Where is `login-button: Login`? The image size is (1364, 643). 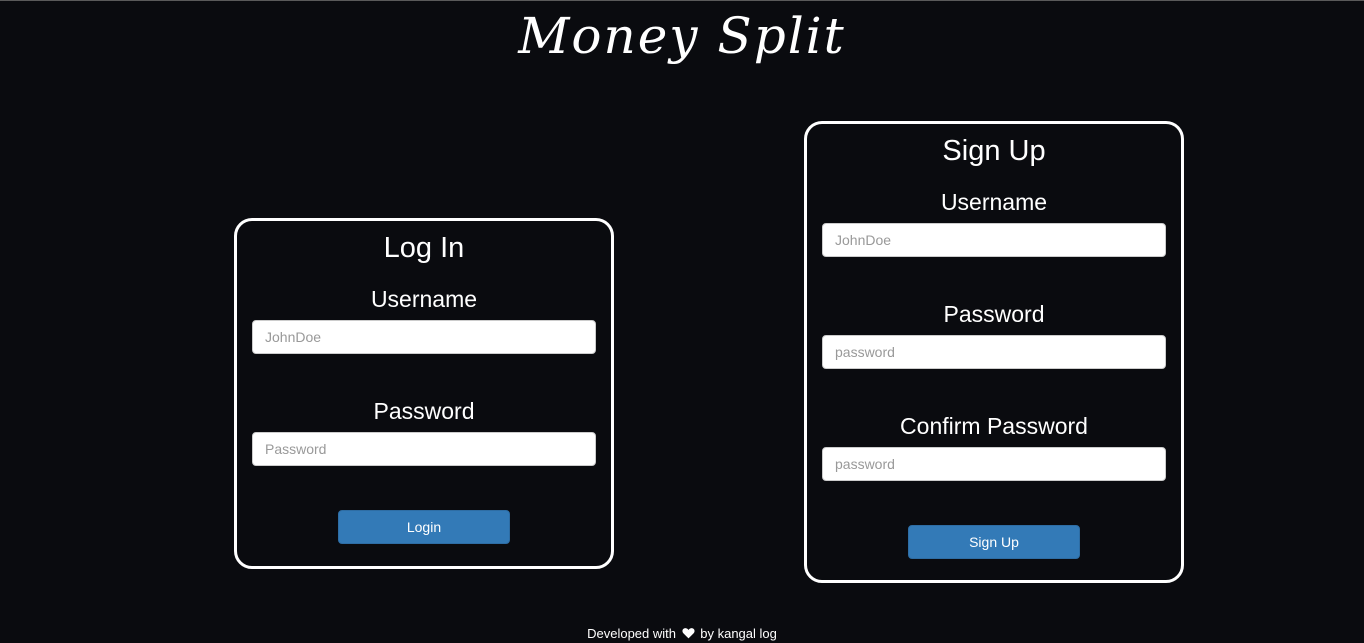
login-button: Login is located at coordinates (424, 527).